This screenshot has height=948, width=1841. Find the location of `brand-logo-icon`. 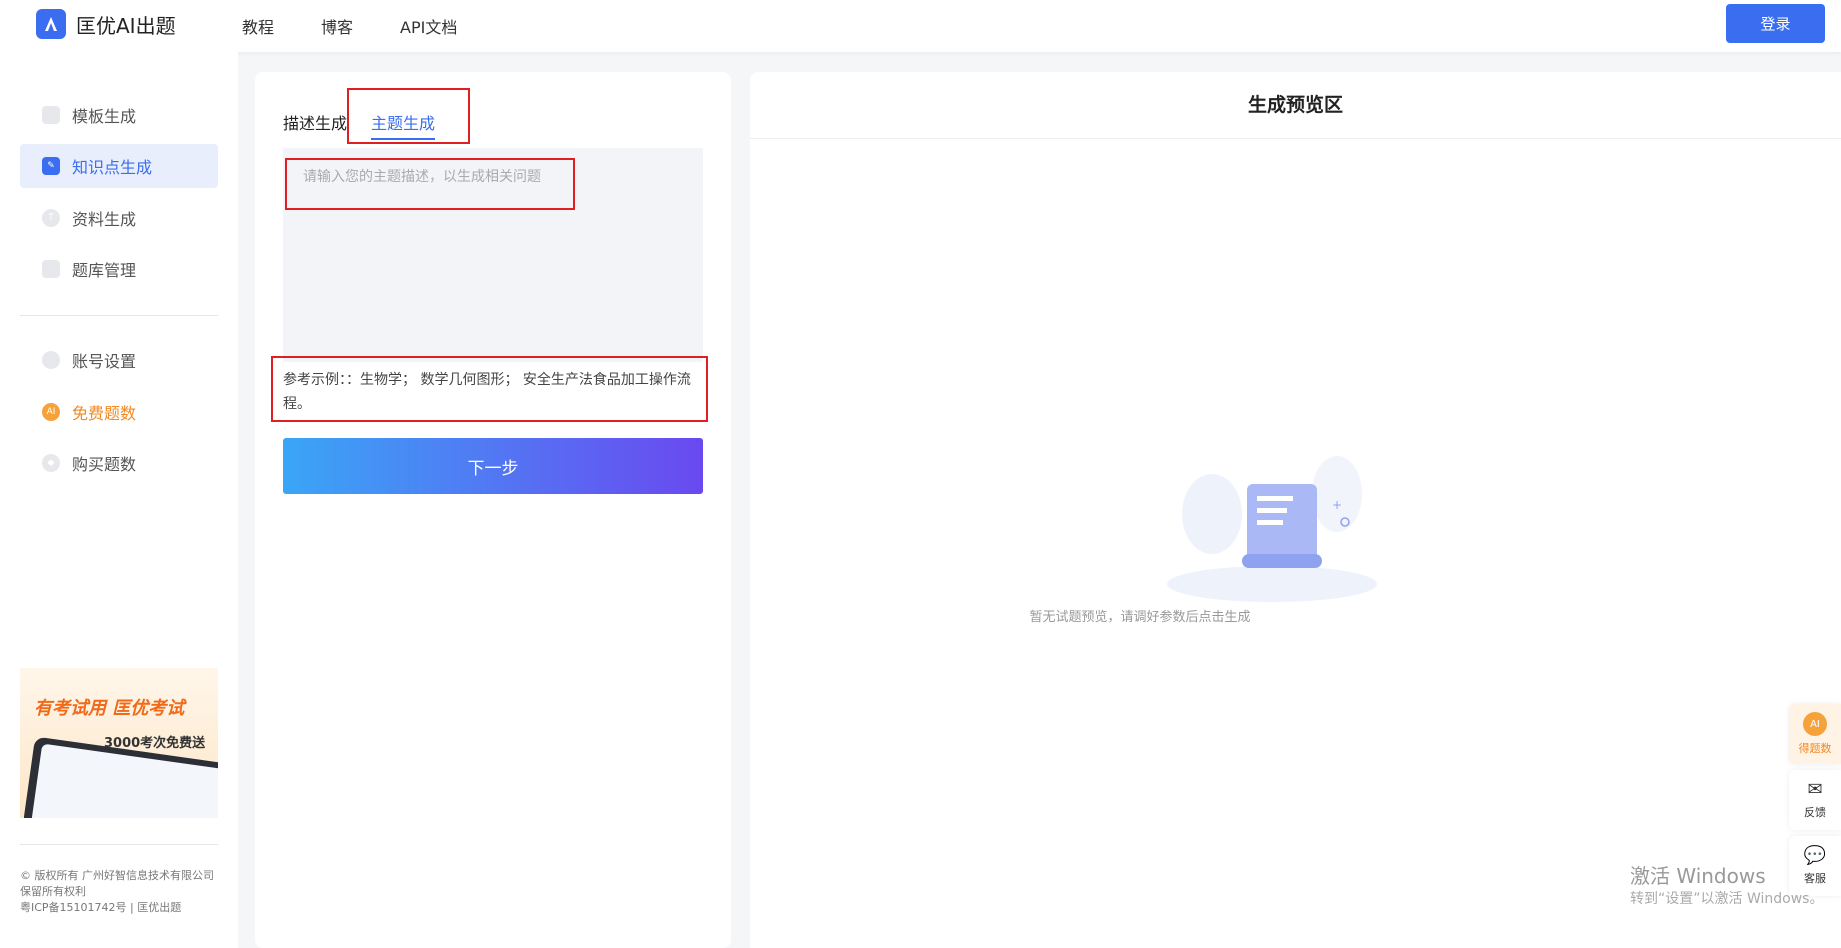

brand-logo-icon is located at coordinates (51, 24).